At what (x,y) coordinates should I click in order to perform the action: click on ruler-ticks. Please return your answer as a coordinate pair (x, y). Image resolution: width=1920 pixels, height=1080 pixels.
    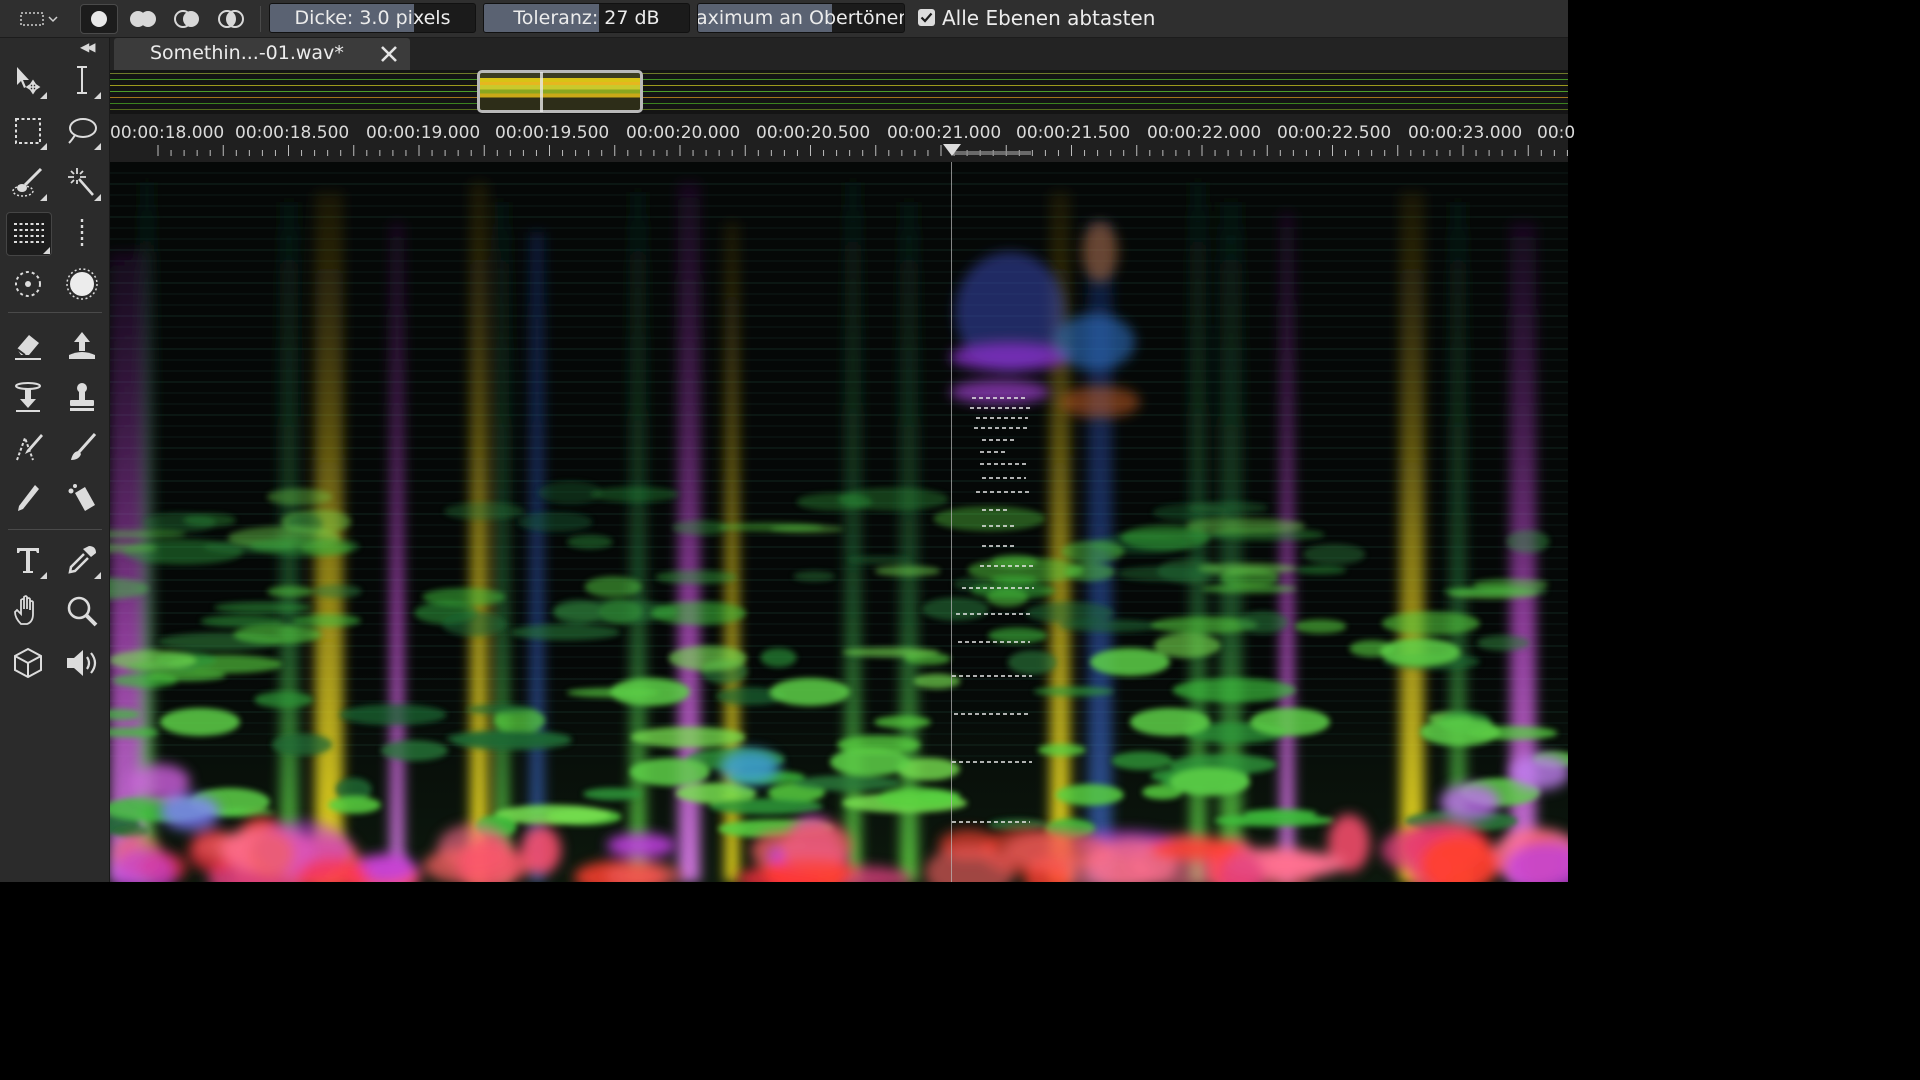
    Looking at the image, I should click on (862, 150).